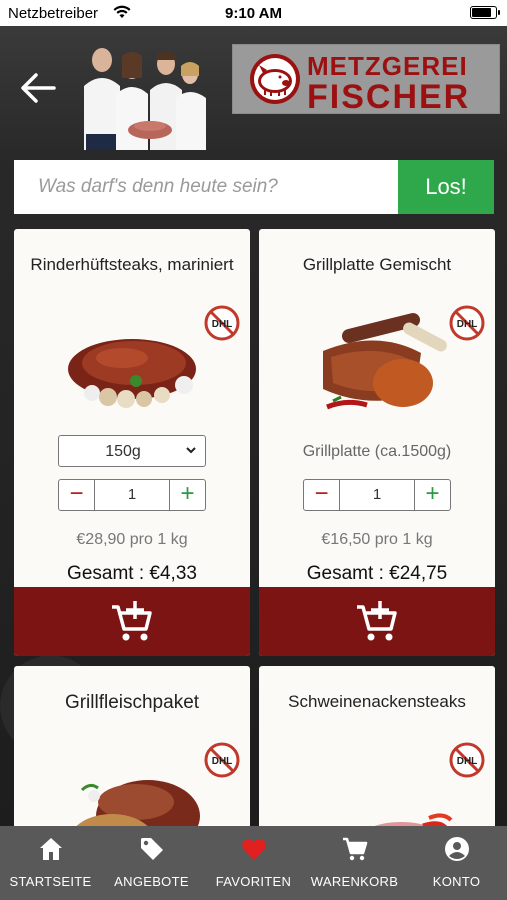 The width and height of the screenshot is (507, 900). What do you see at coordinates (206, 187) in the screenshot?
I see `search-input` at bounding box center [206, 187].